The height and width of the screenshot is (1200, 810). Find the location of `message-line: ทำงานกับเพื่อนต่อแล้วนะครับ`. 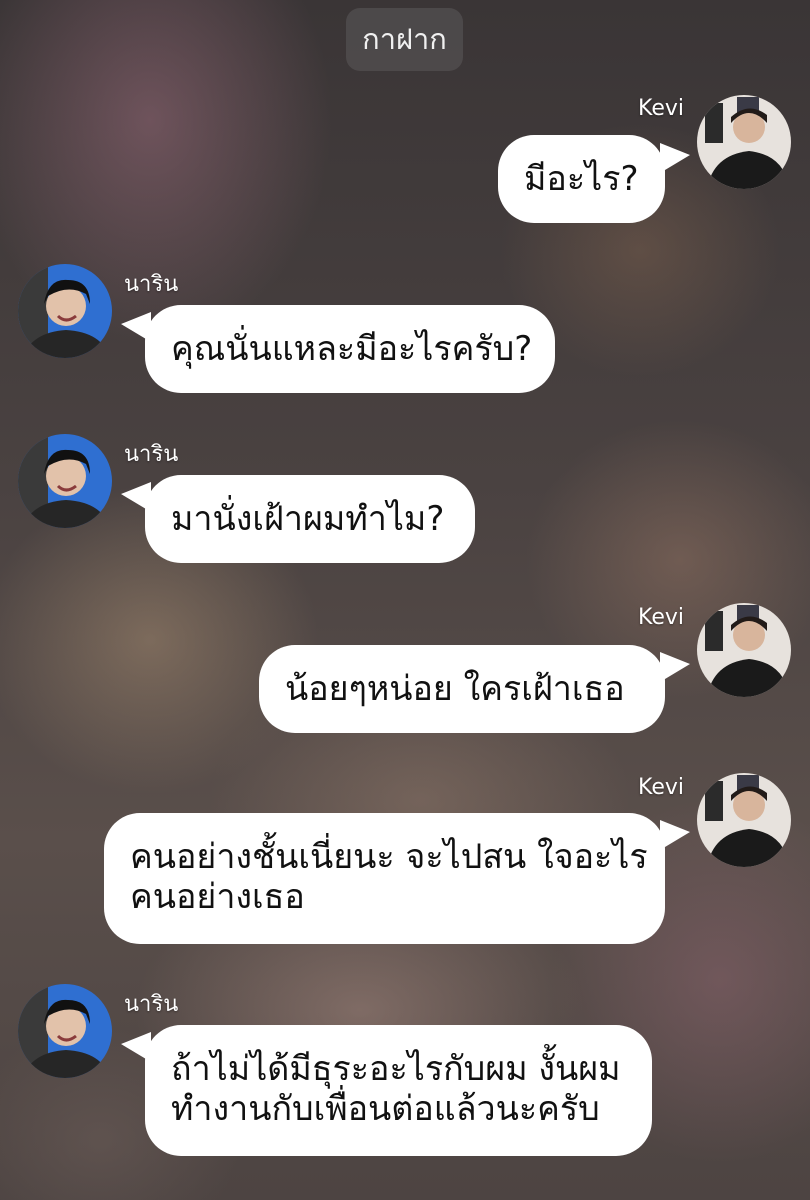

message-line: ทำงานกับเพื่อนต่อแล้วนะครับ is located at coordinates (385, 1109).